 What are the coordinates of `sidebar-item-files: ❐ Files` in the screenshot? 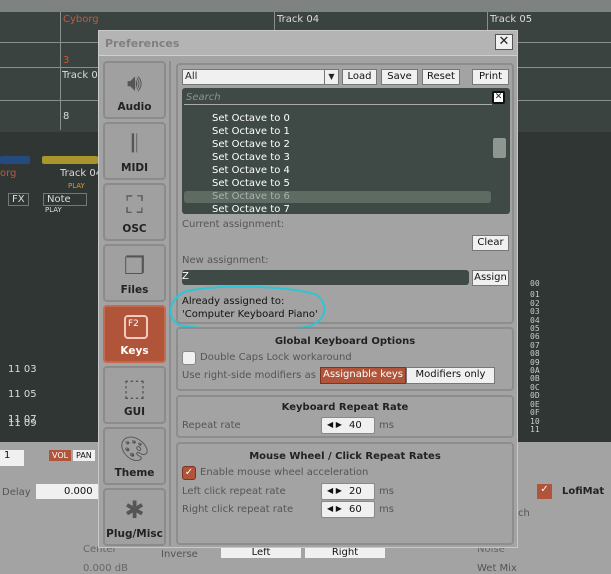 It's located at (134, 273).